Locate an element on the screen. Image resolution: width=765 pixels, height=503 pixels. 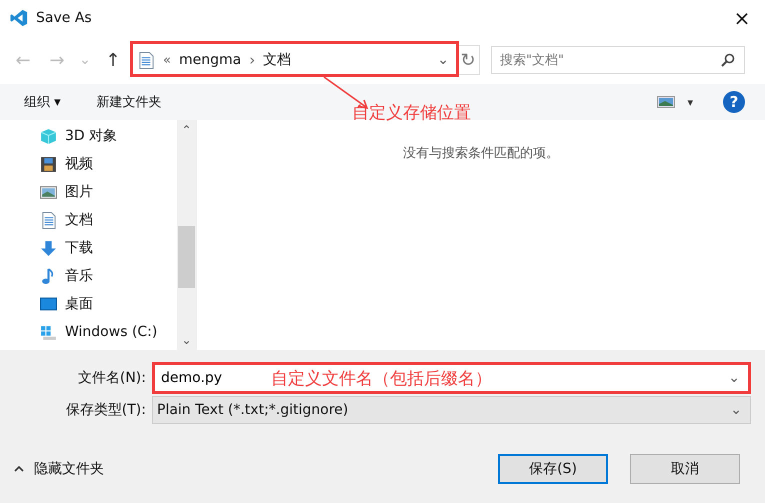
drive-icon is located at coordinates (48, 332).